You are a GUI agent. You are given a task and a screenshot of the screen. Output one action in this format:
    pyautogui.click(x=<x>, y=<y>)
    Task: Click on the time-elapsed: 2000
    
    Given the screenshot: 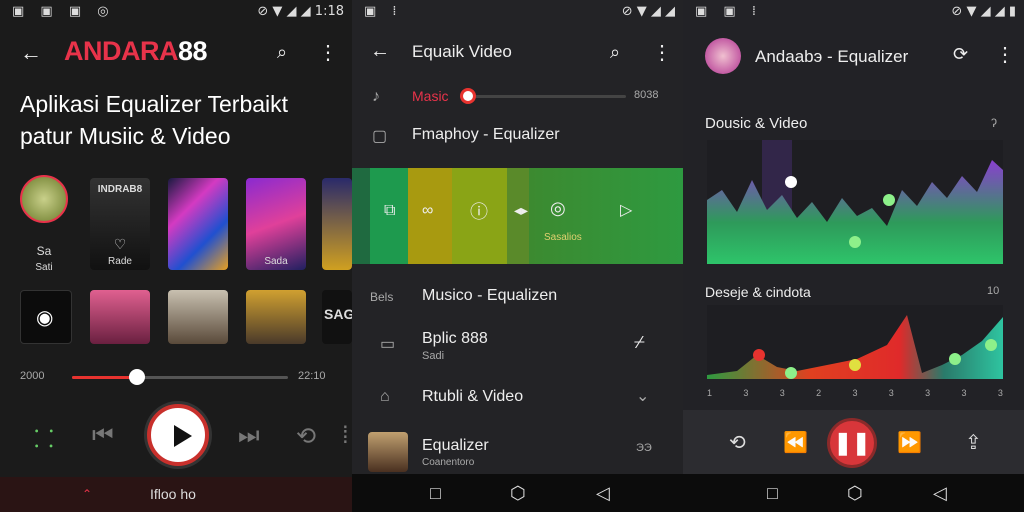 What is the action you would take?
    pyautogui.click(x=32, y=376)
    